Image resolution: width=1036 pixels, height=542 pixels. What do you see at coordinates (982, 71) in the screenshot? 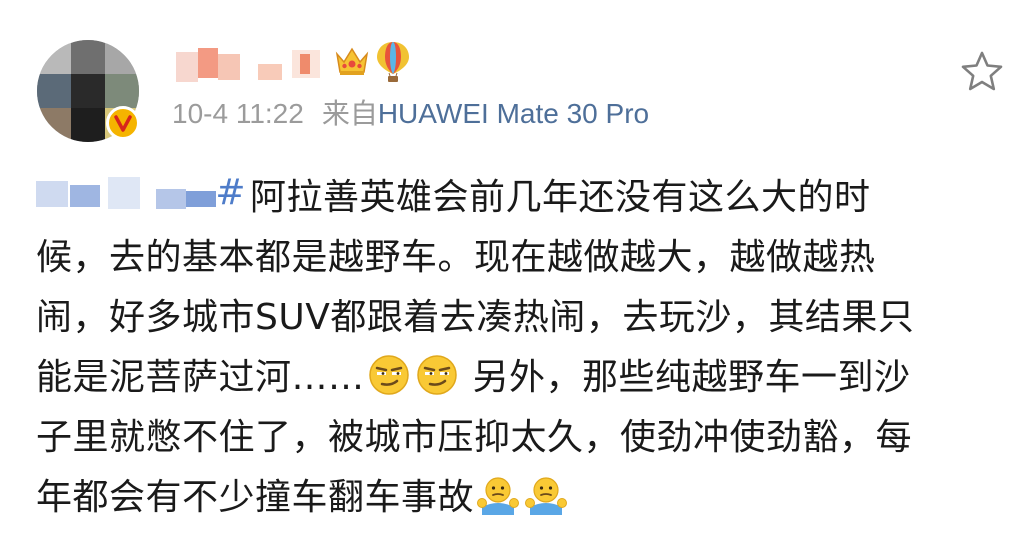
I see `star-icon` at bounding box center [982, 71].